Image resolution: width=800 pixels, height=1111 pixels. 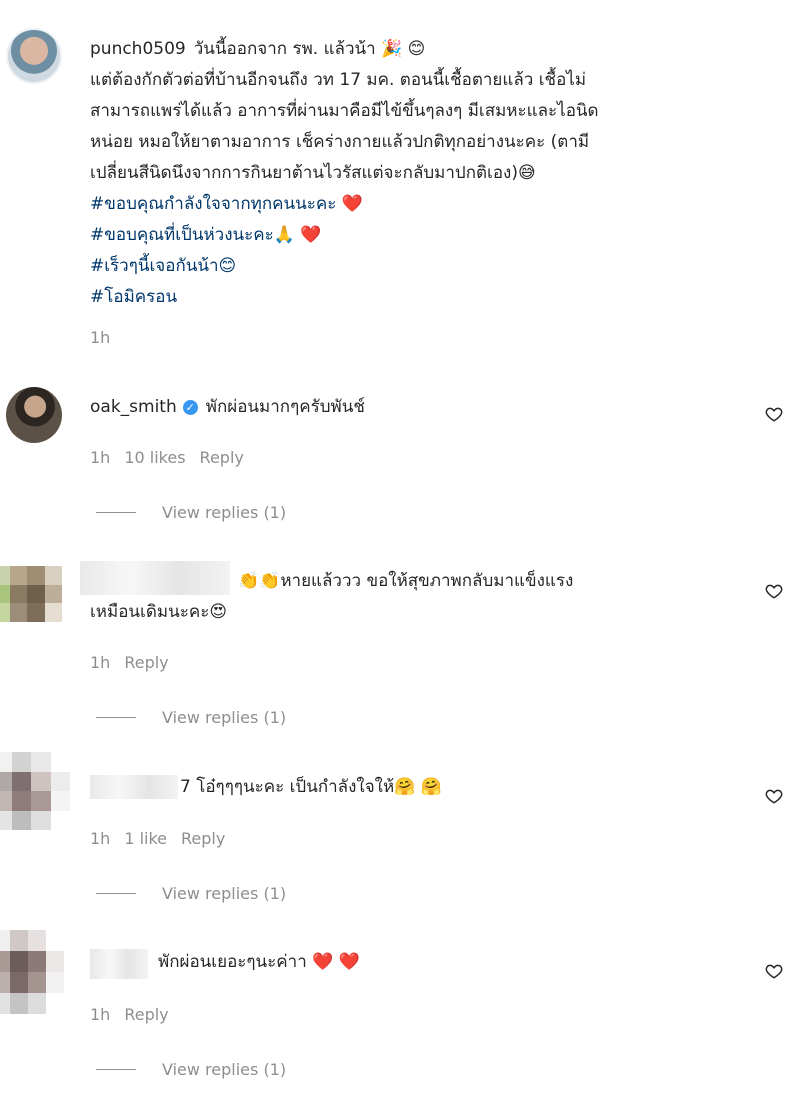 I want to click on comment-text: oak_smith ✓ พักผ่อนมากๆครับพันช์, so click(x=227, y=407).